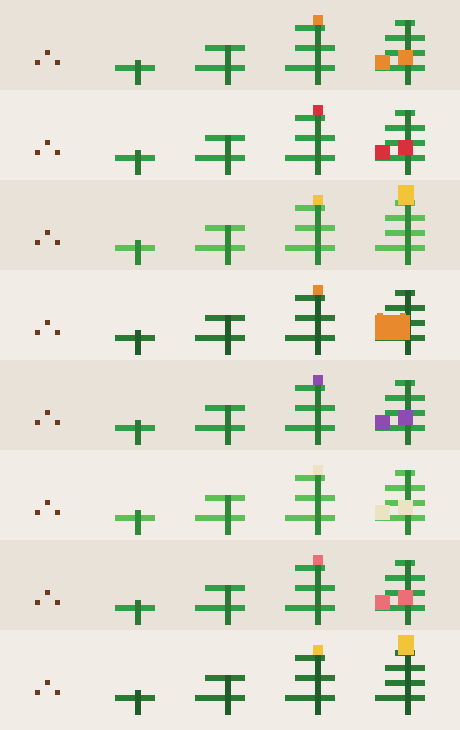  I want to click on wheat-seed-sprite, so click(45, 675).